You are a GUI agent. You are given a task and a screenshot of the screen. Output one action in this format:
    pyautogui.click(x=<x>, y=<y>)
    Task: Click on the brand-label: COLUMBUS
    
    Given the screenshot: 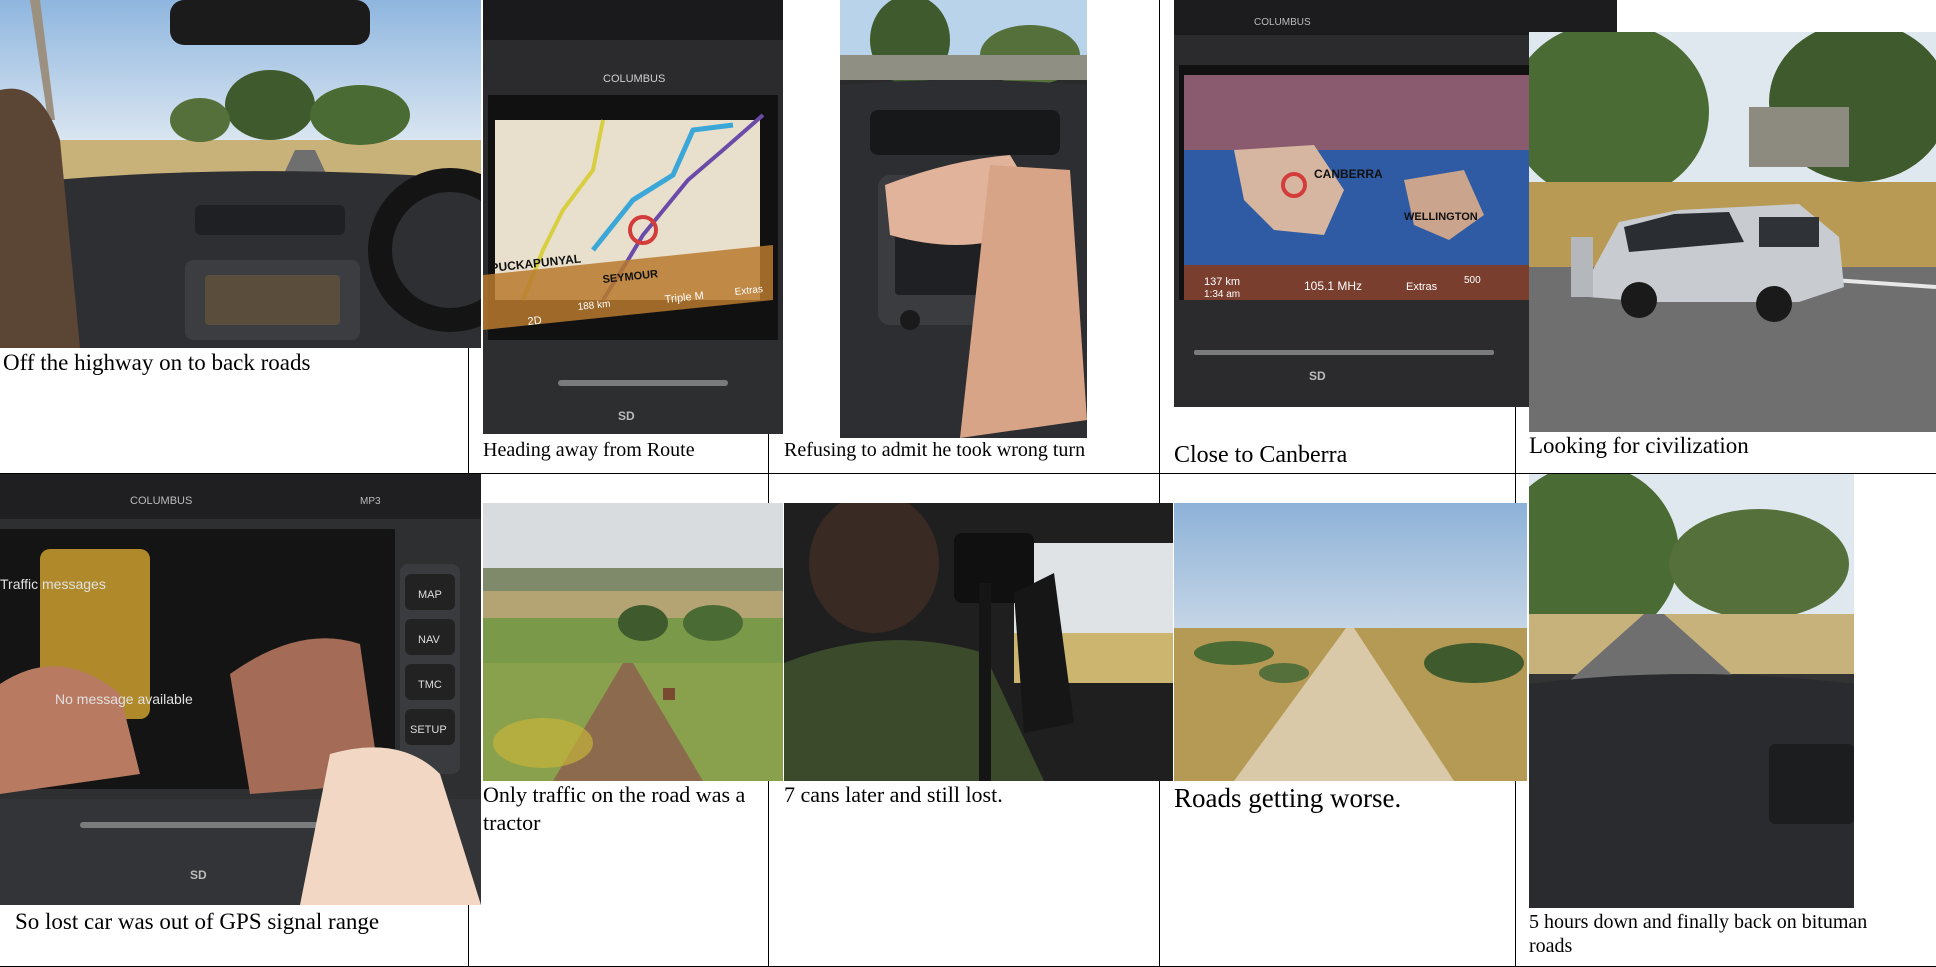 What is the action you would take?
    pyautogui.click(x=634, y=79)
    